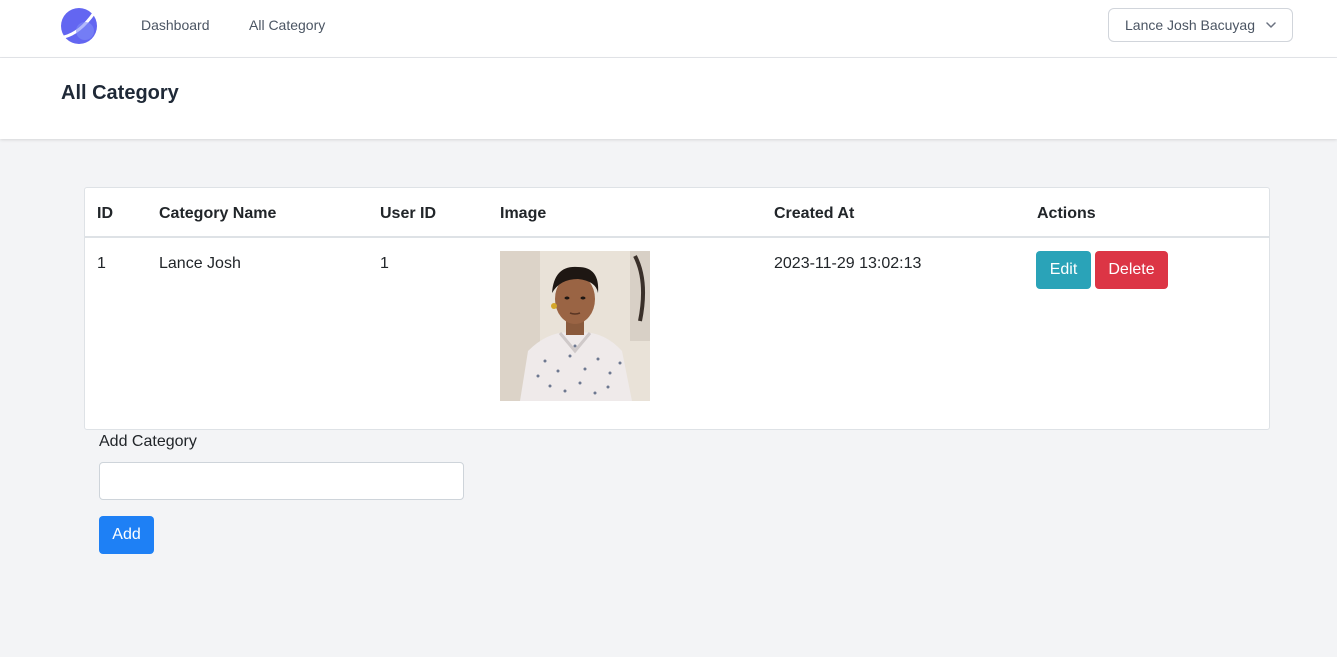 This screenshot has height=657, width=1337. I want to click on column-header-user-id: User ID, so click(408, 213).